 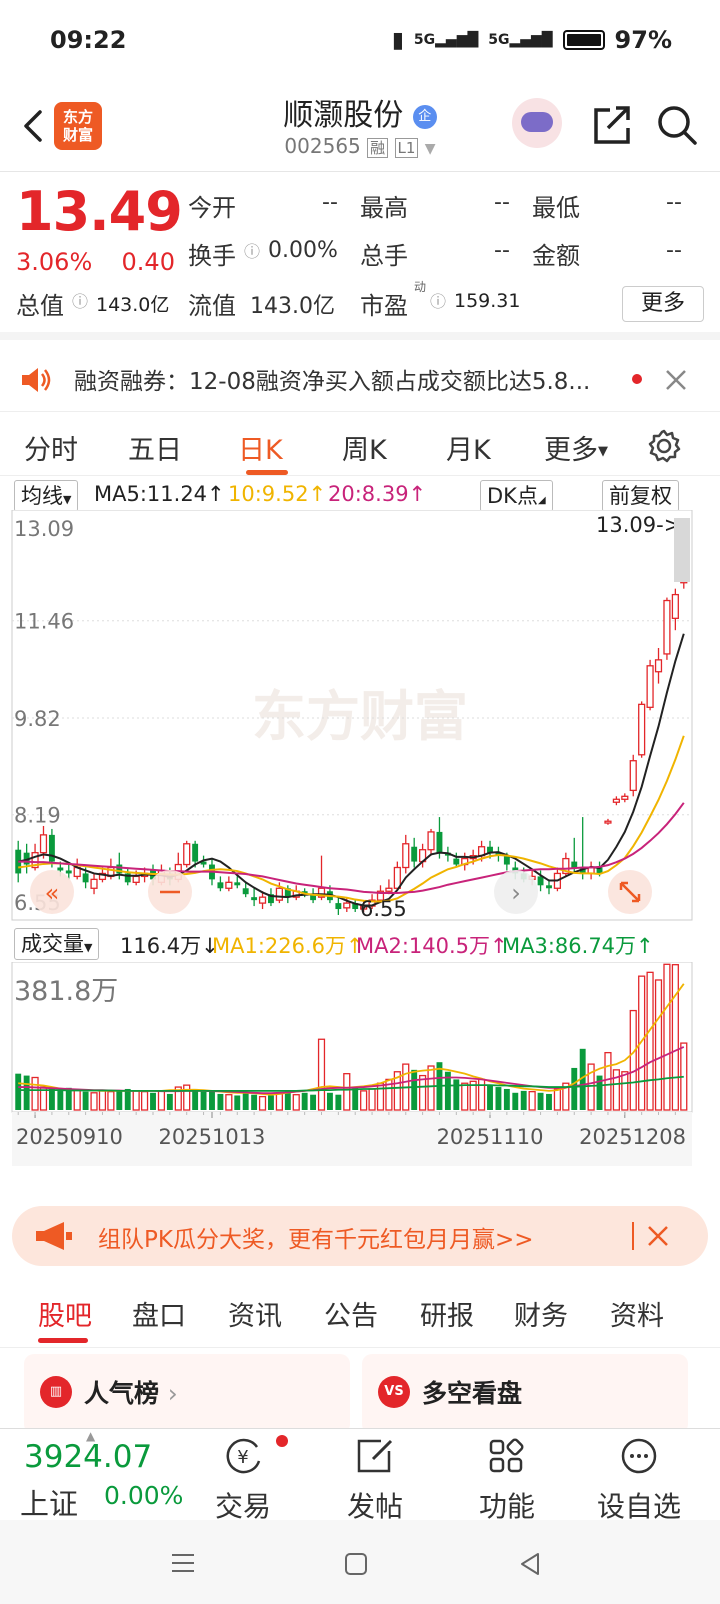 What do you see at coordinates (384, 256) in the screenshot?
I see `volume-label: 总手` at bounding box center [384, 256].